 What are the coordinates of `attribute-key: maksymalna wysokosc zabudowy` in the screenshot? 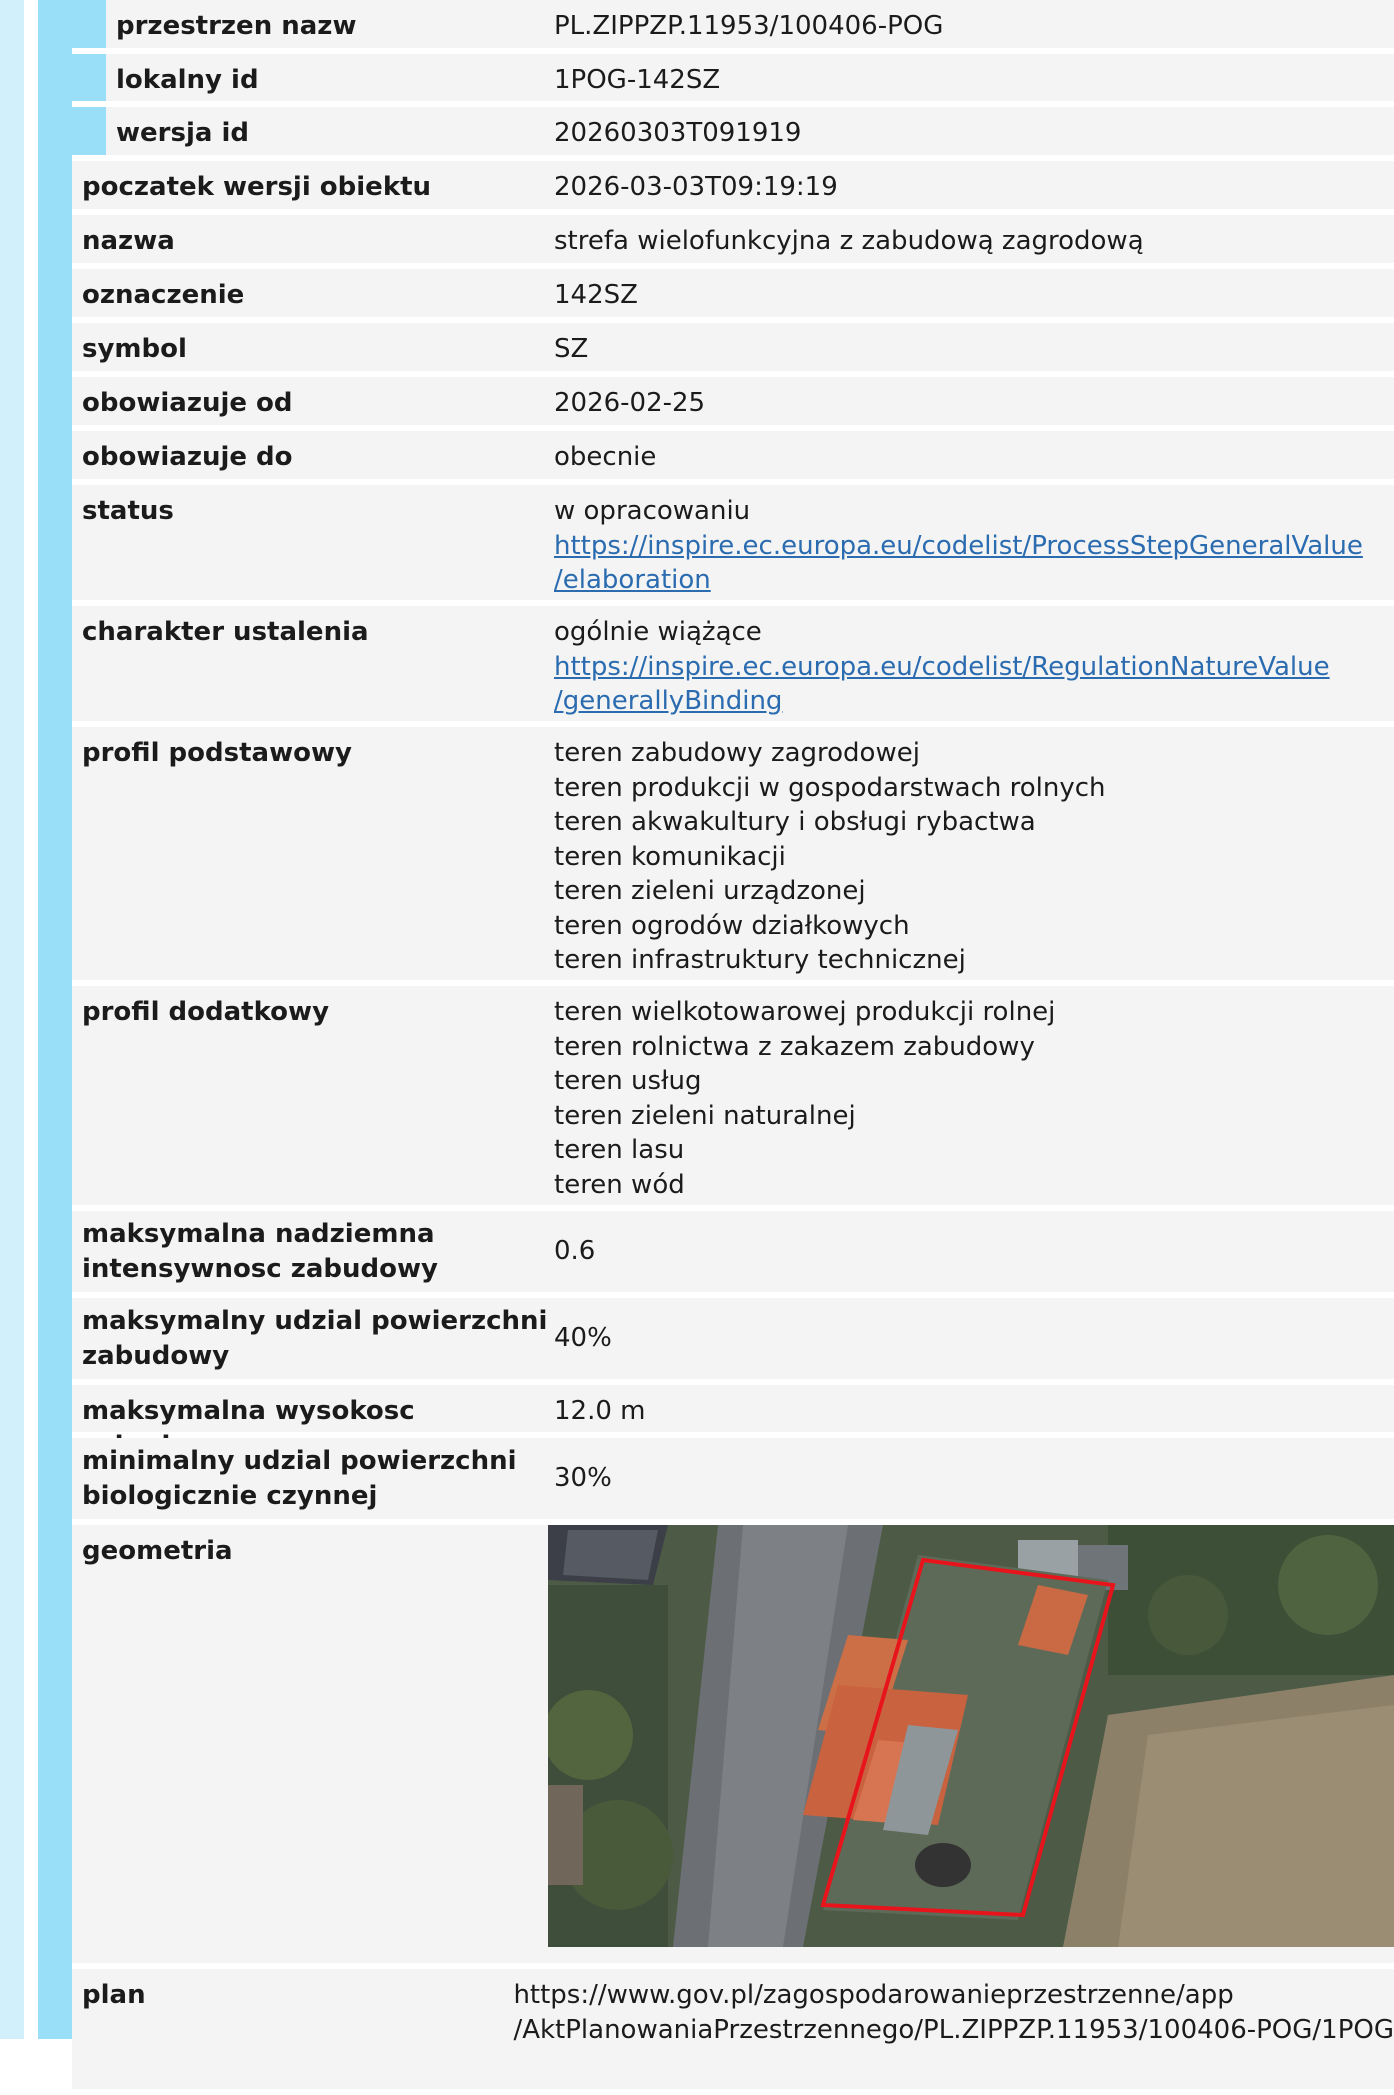 It's located at (248, 1428).